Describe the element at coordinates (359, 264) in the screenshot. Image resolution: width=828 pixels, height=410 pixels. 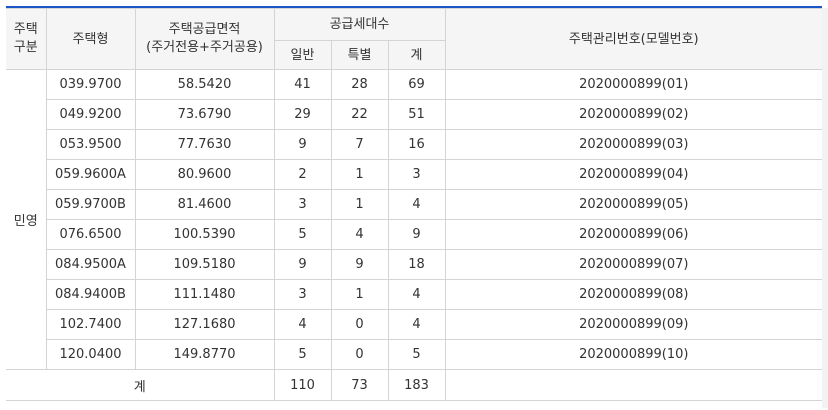
I see `special-count-cell: 9` at that location.